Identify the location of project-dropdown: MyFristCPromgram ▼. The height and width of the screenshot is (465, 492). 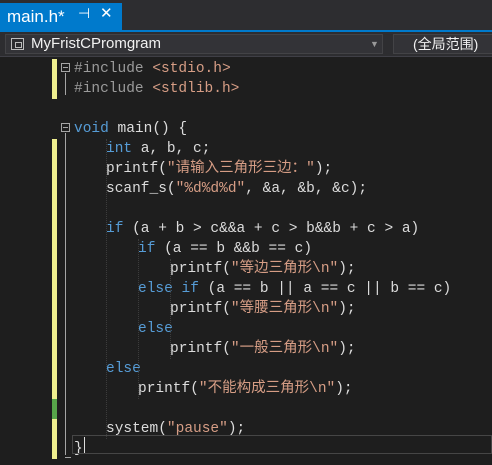
(194, 44).